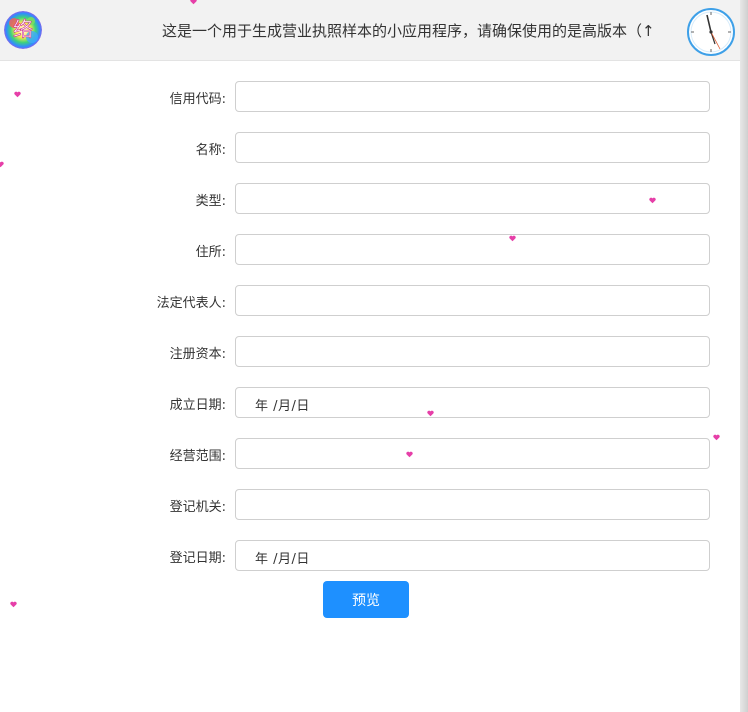 Image resolution: width=748 pixels, height=712 pixels. I want to click on name-label: 名称:, so click(210, 150).